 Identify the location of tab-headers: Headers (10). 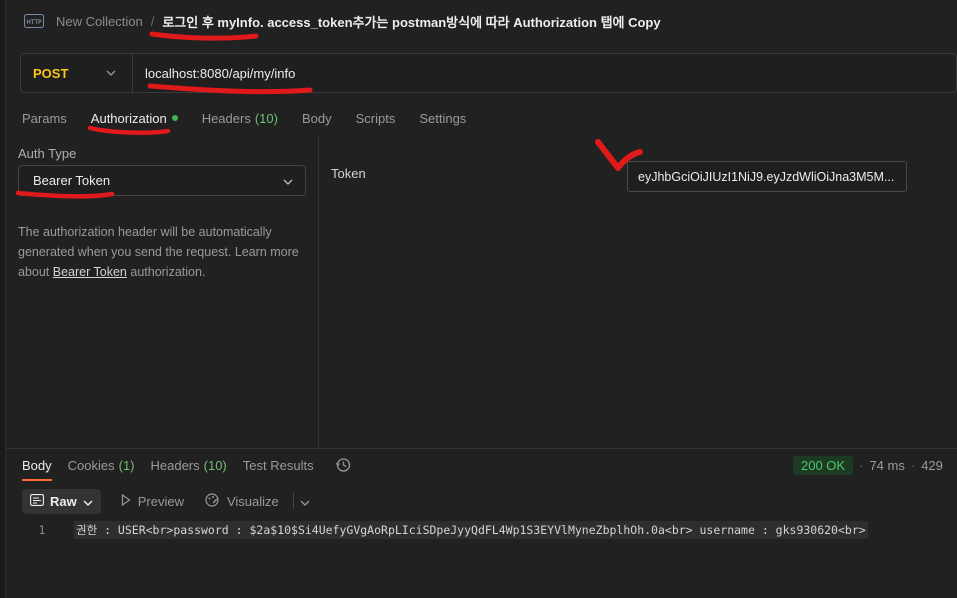
(240, 118).